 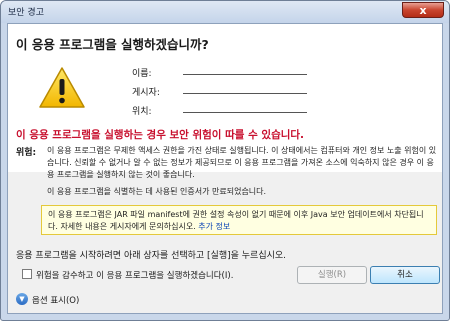 What do you see at coordinates (245, 93) in the screenshot?
I see `publisher-value` at bounding box center [245, 93].